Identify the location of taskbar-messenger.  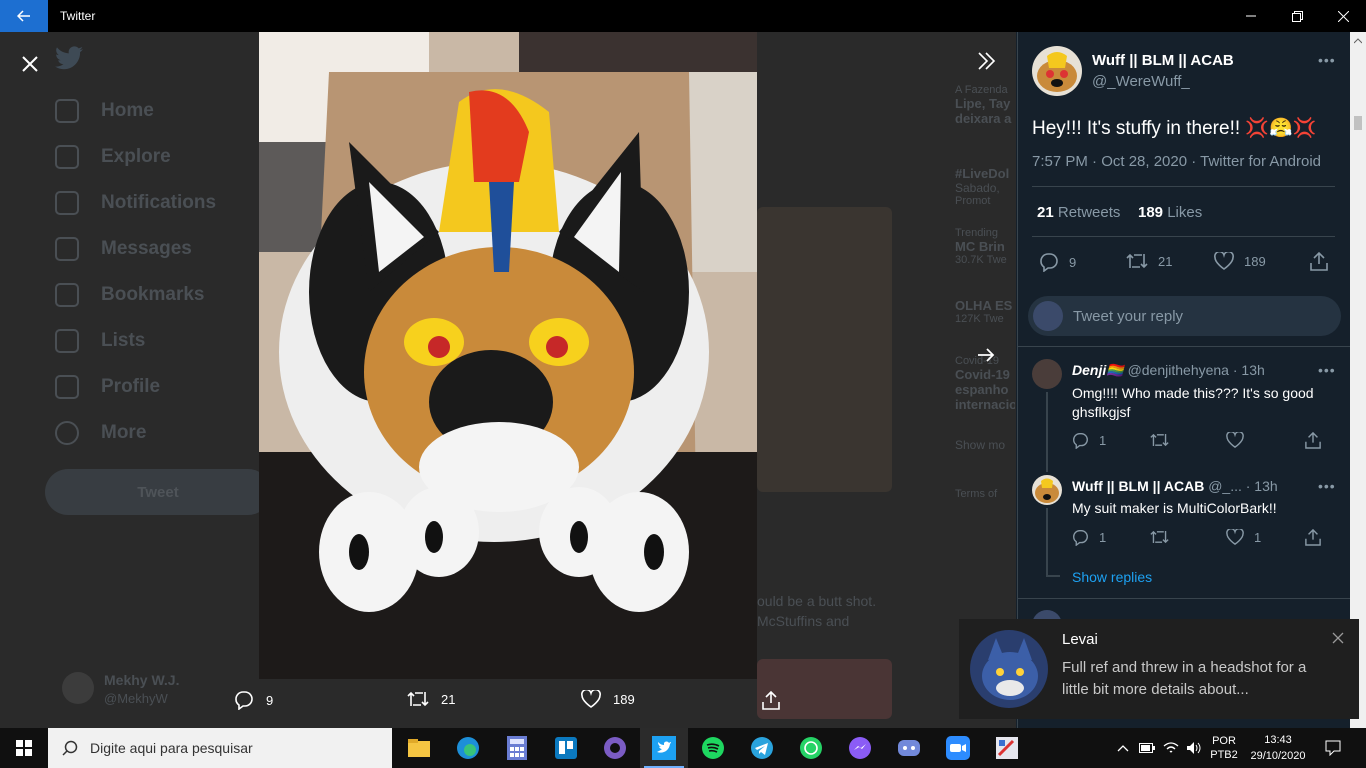
(860, 748).